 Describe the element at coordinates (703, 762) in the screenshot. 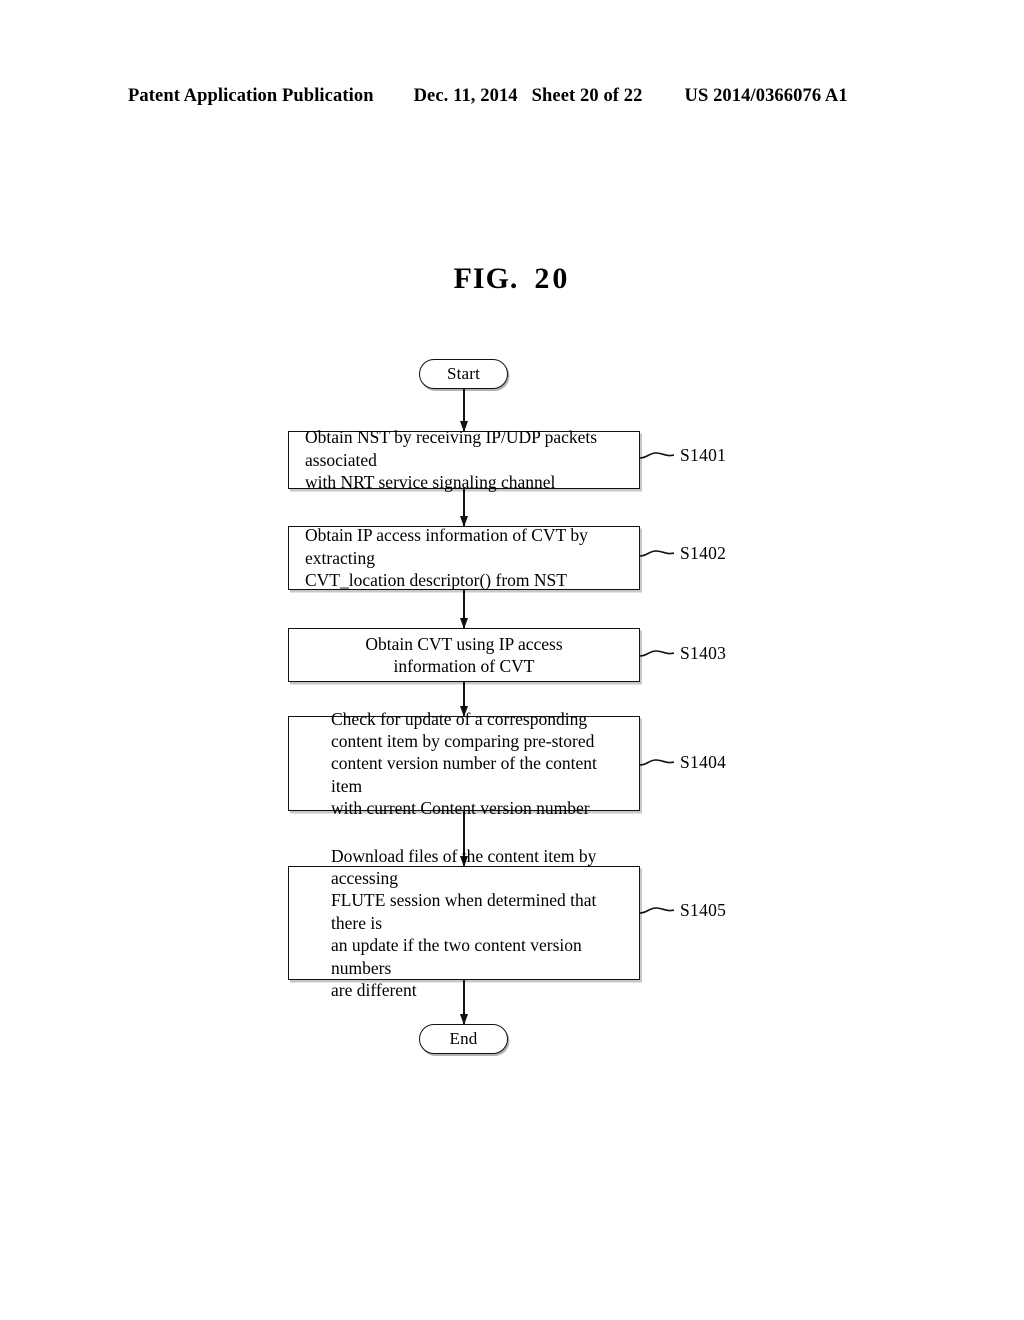

I see `flowchart-step-id-s1404: S1404` at that location.